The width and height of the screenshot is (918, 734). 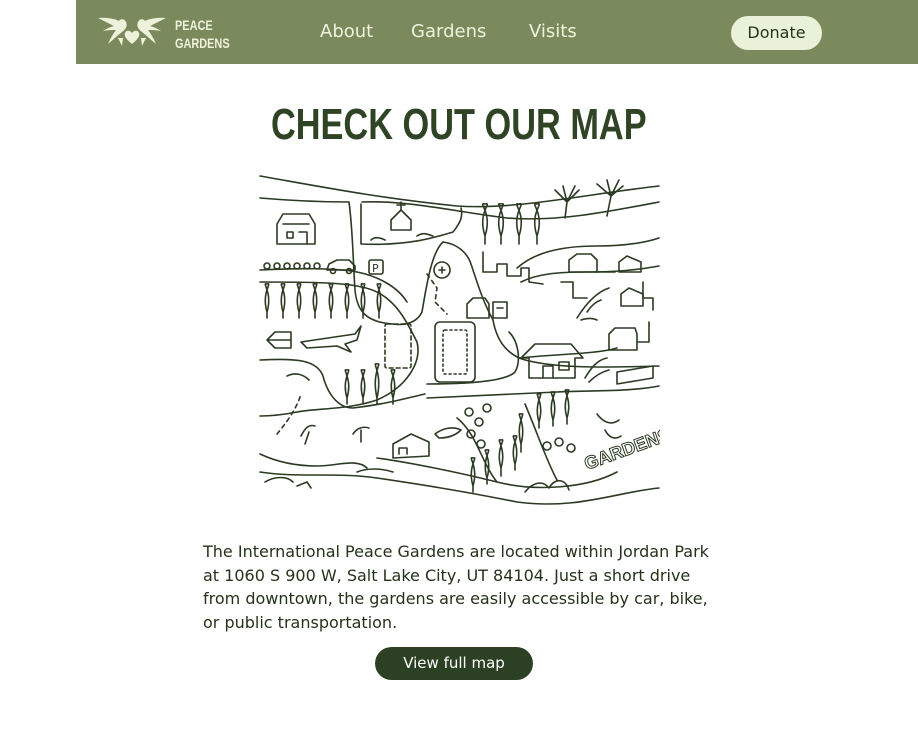 What do you see at coordinates (202, 43) in the screenshot?
I see `logo-text-line2: GARDENS` at bounding box center [202, 43].